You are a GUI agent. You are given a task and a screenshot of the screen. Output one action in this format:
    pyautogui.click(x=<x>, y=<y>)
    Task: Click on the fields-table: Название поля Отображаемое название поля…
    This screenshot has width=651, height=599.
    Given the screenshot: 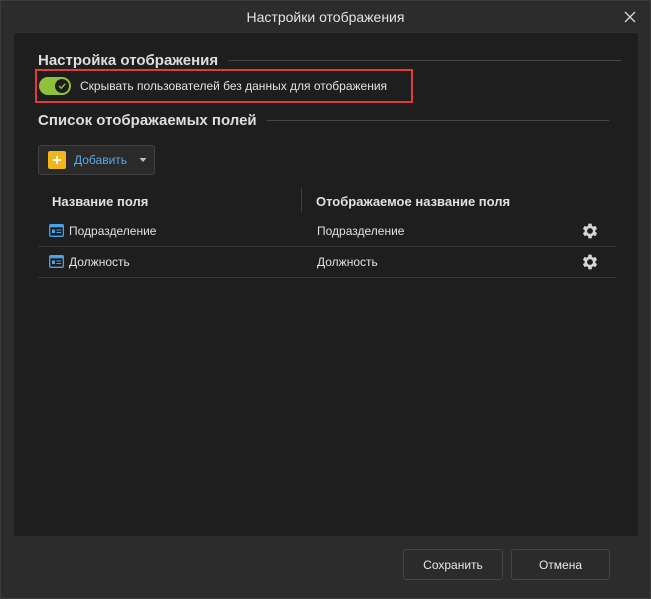 What is the action you would take?
    pyautogui.click(x=327, y=232)
    